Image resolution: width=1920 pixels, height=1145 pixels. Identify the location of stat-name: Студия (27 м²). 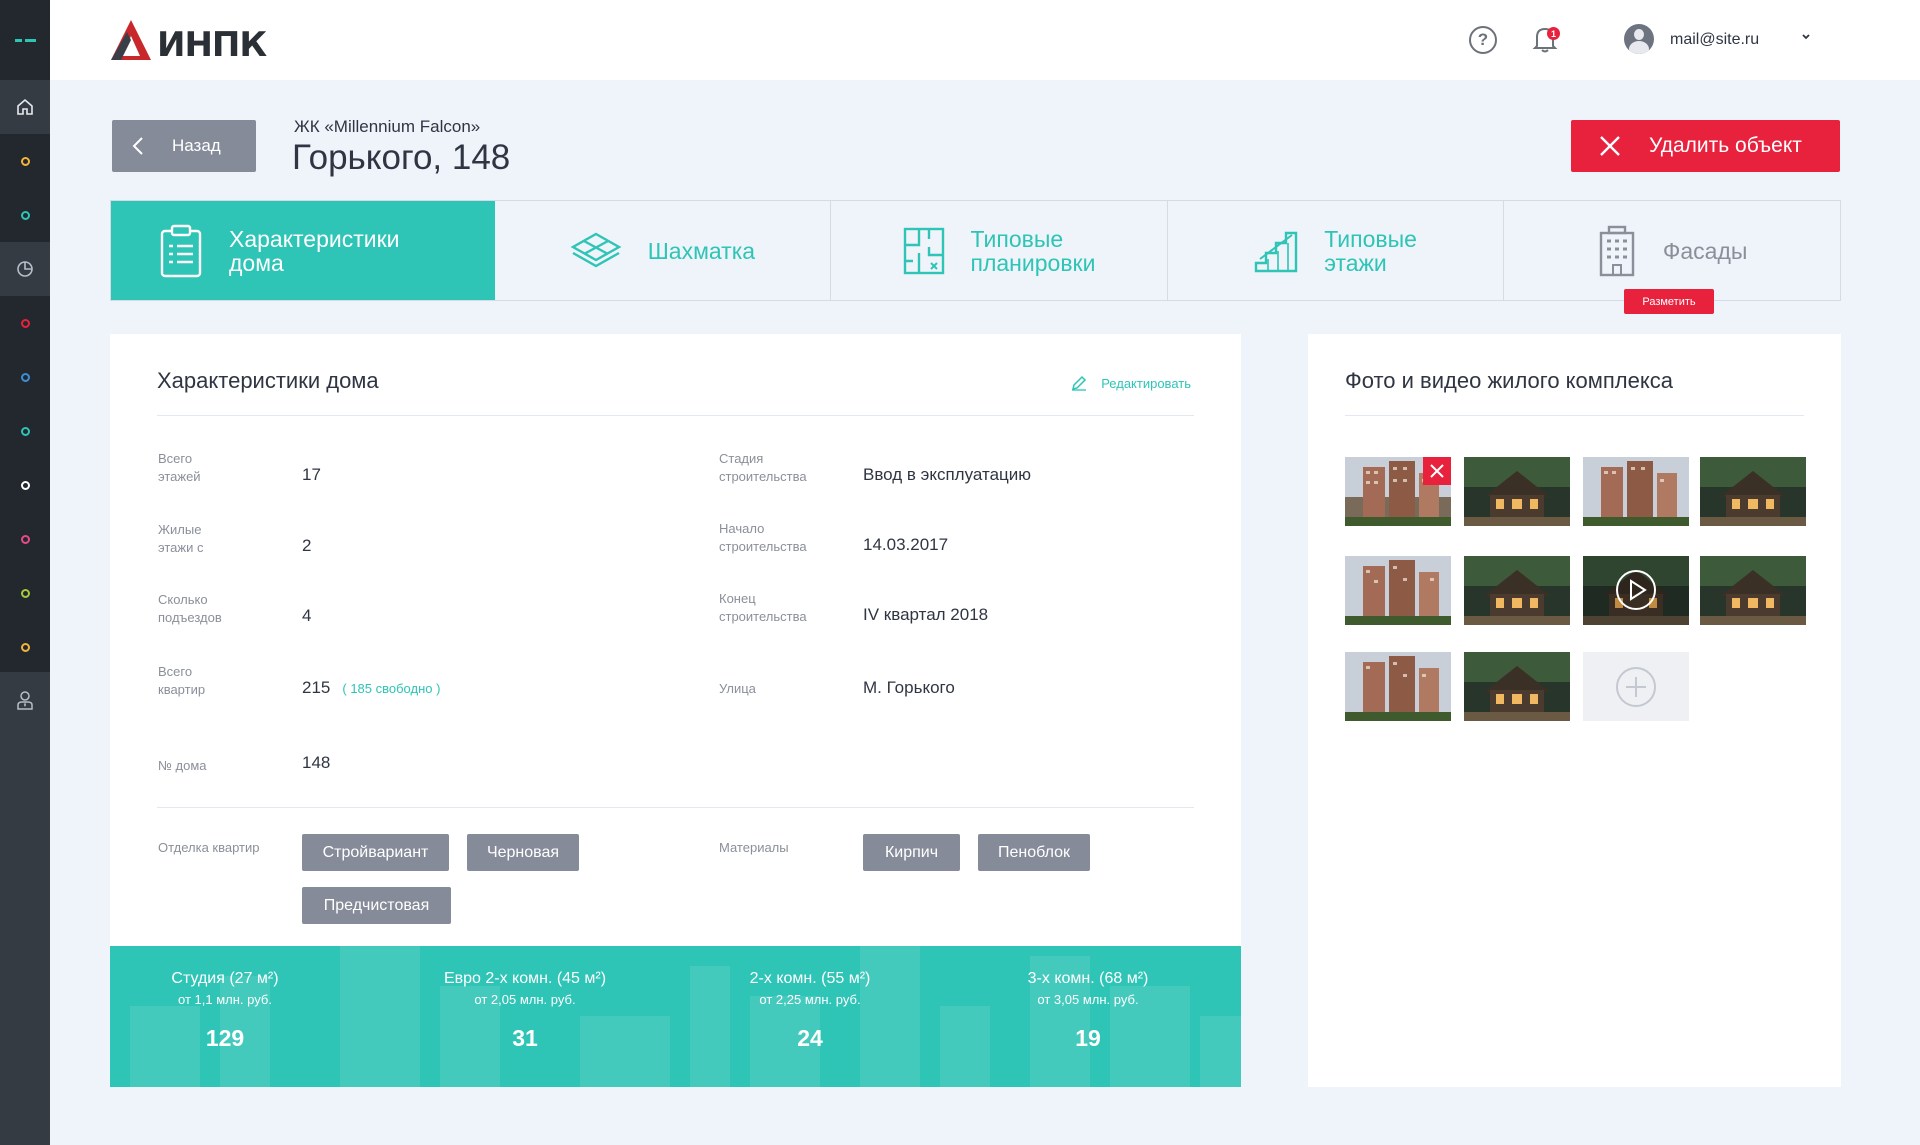
(225, 978).